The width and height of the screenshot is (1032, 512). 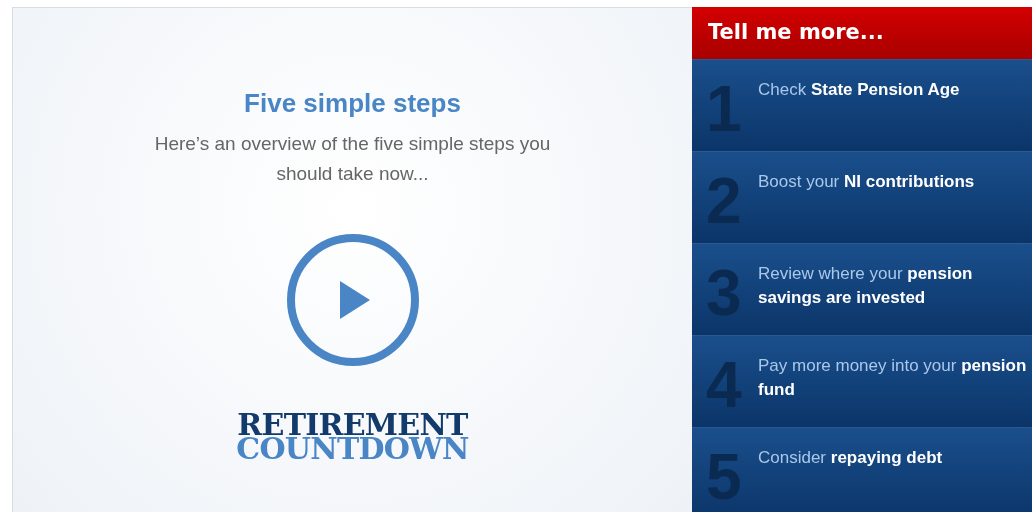 I want to click on logo-text: COUNTDOWN, so click(x=352, y=449).